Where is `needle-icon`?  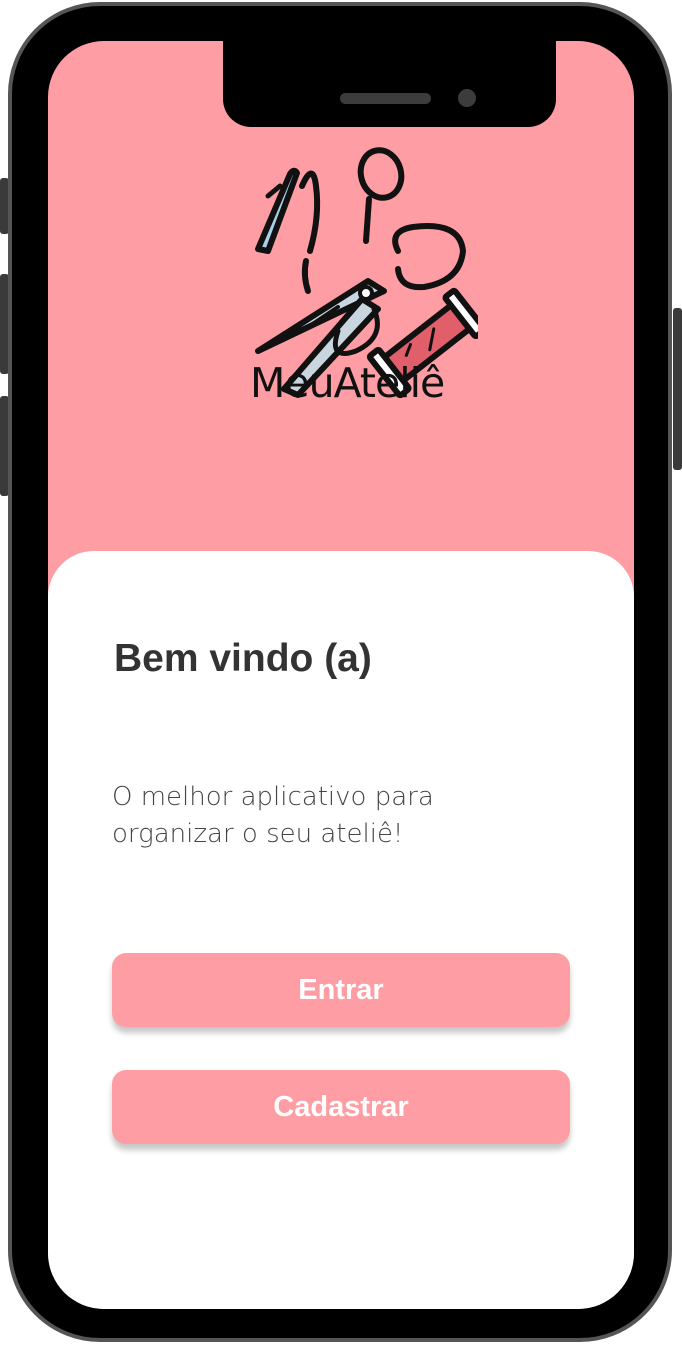
needle-icon is located at coordinates (277, 210).